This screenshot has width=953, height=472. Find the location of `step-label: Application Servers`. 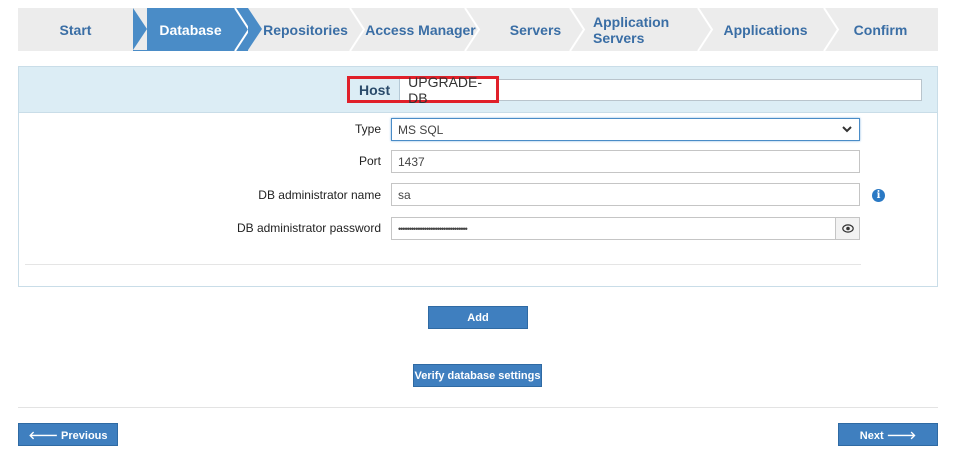

step-label: Application Servers is located at coordinates (631, 29).